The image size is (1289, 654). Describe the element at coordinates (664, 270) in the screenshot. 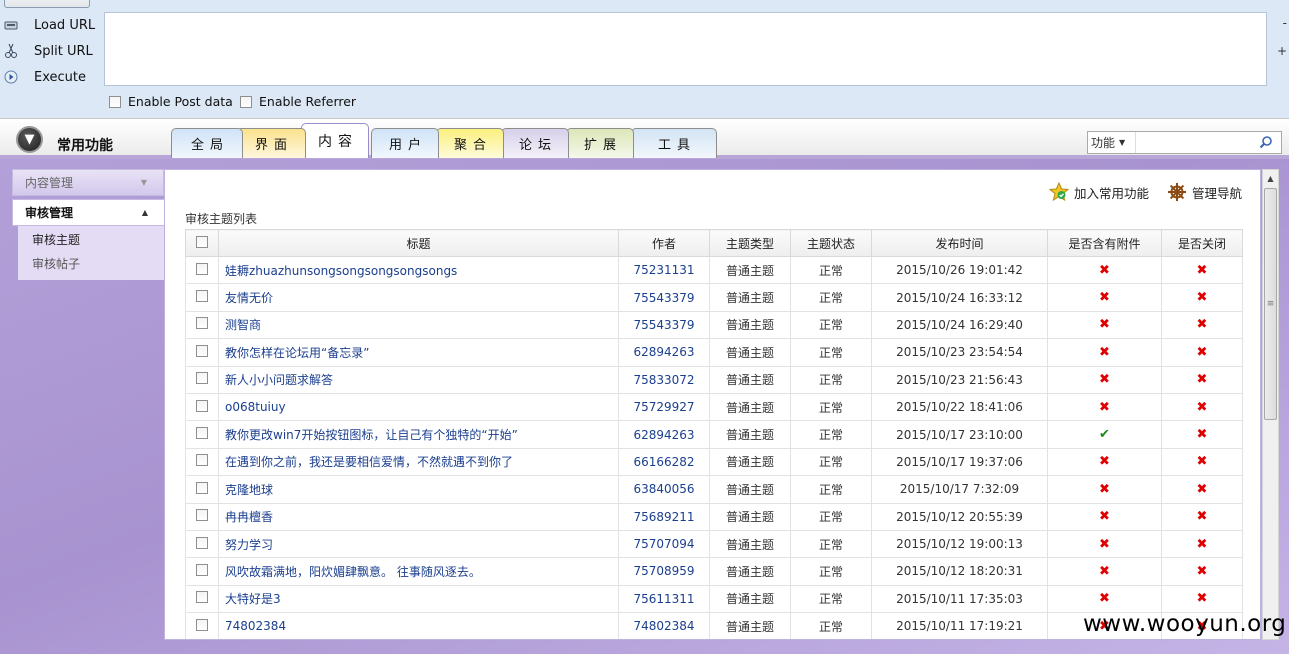

I see `author-link: 75231131` at that location.